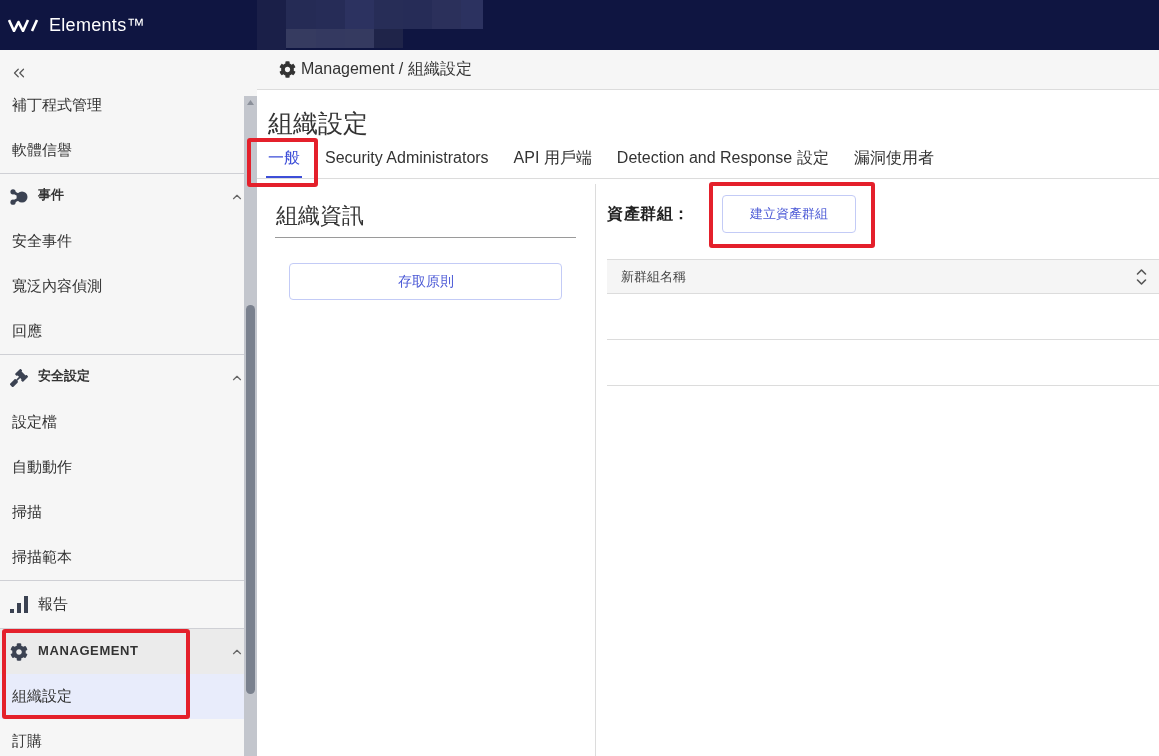 The image size is (1159, 756). What do you see at coordinates (122, 467) in the screenshot?
I see `sidebar-item: 自動動作` at bounding box center [122, 467].